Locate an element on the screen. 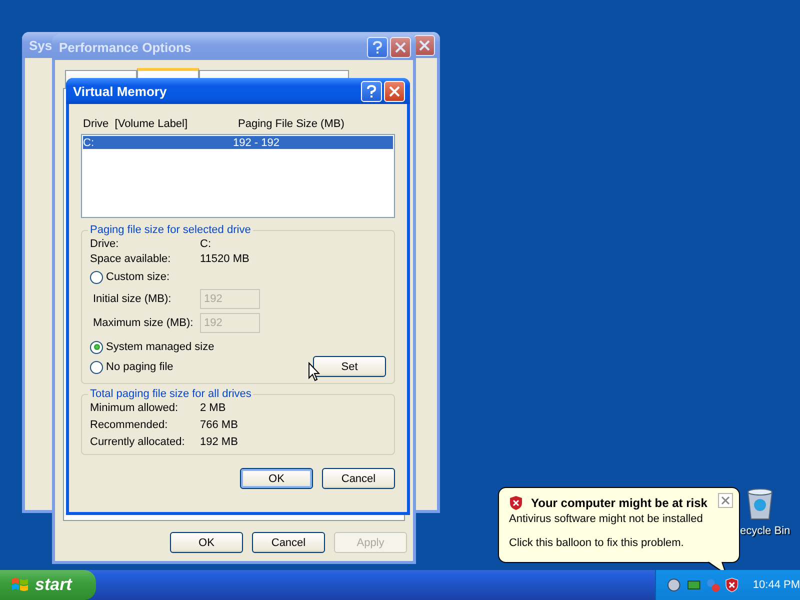 This screenshot has height=600, width=800. mouse-pointer-icon is located at coordinates (314, 372).